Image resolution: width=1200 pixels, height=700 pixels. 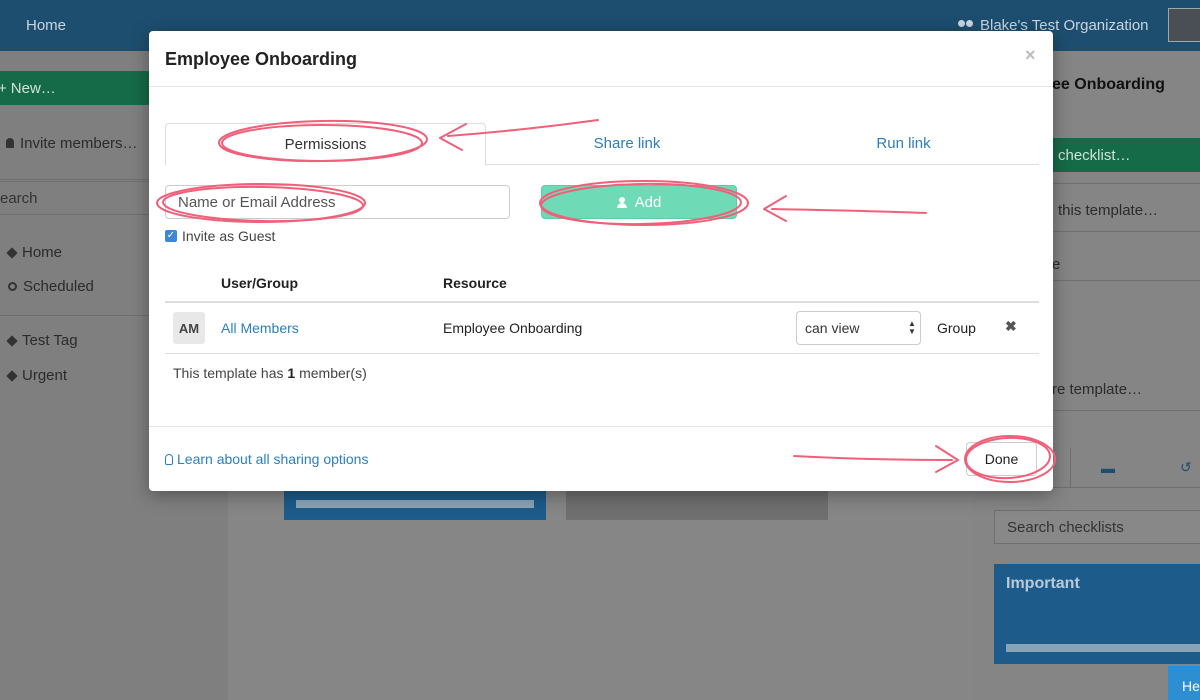 I want to click on comments-icon: ▬, so click(x=1108, y=468).